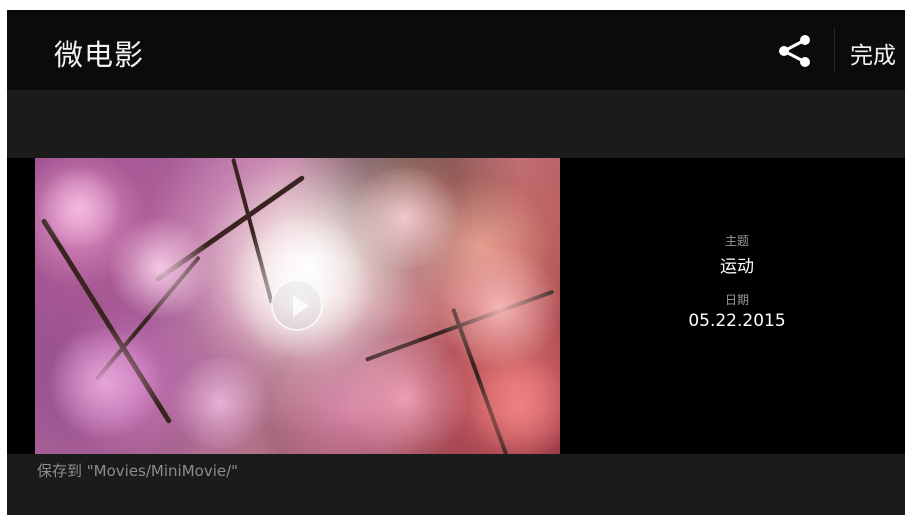 The height and width of the screenshot is (515, 905). What do you see at coordinates (834, 50) in the screenshot?
I see `toolbar-divider` at bounding box center [834, 50].